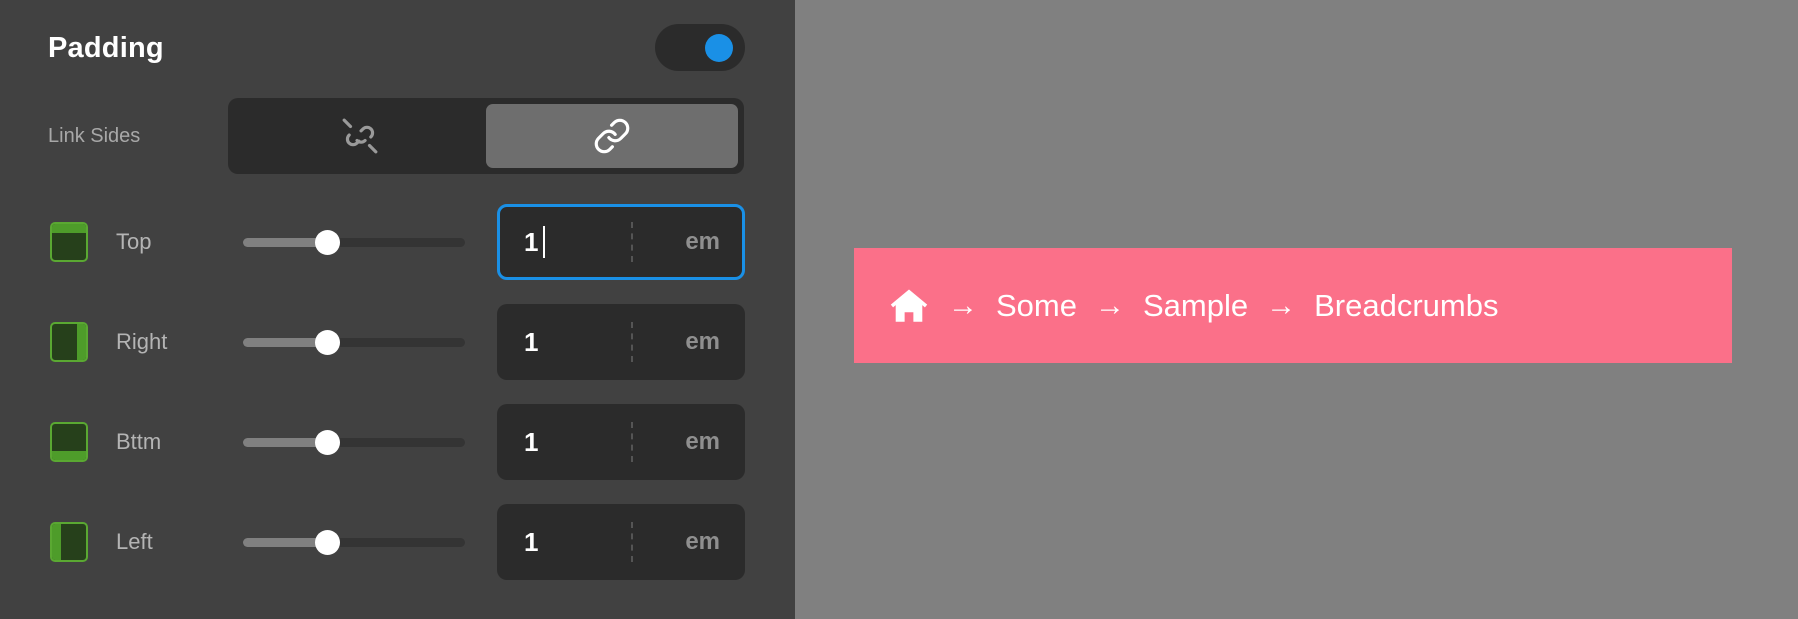  I want to click on link-sides-segmented-control, so click(486, 136).